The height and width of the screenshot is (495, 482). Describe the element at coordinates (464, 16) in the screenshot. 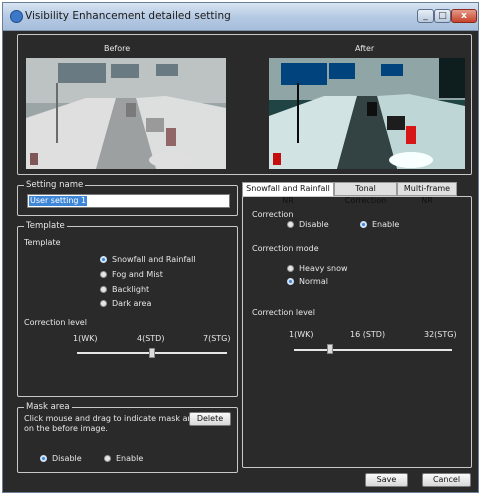

I see `close-button: x` at that location.